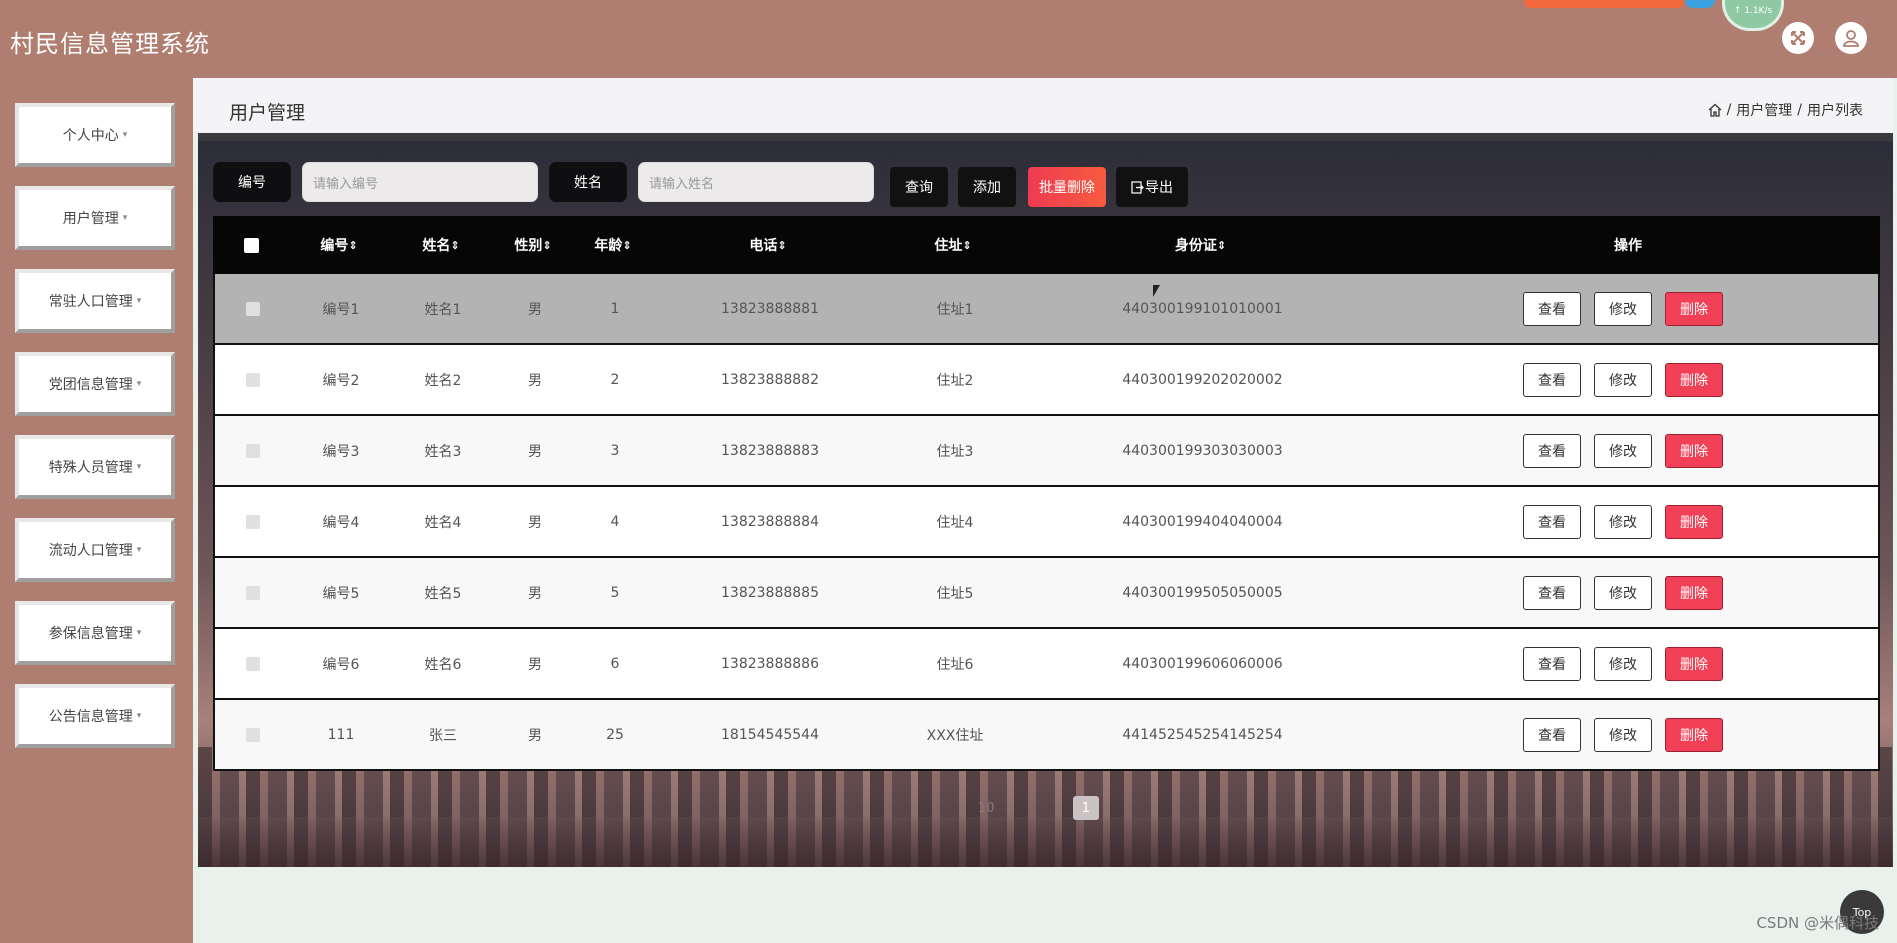 Image resolution: width=1897 pixels, height=943 pixels. What do you see at coordinates (1798, 38) in the screenshot?
I see `fullscreen-button` at bounding box center [1798, 38].